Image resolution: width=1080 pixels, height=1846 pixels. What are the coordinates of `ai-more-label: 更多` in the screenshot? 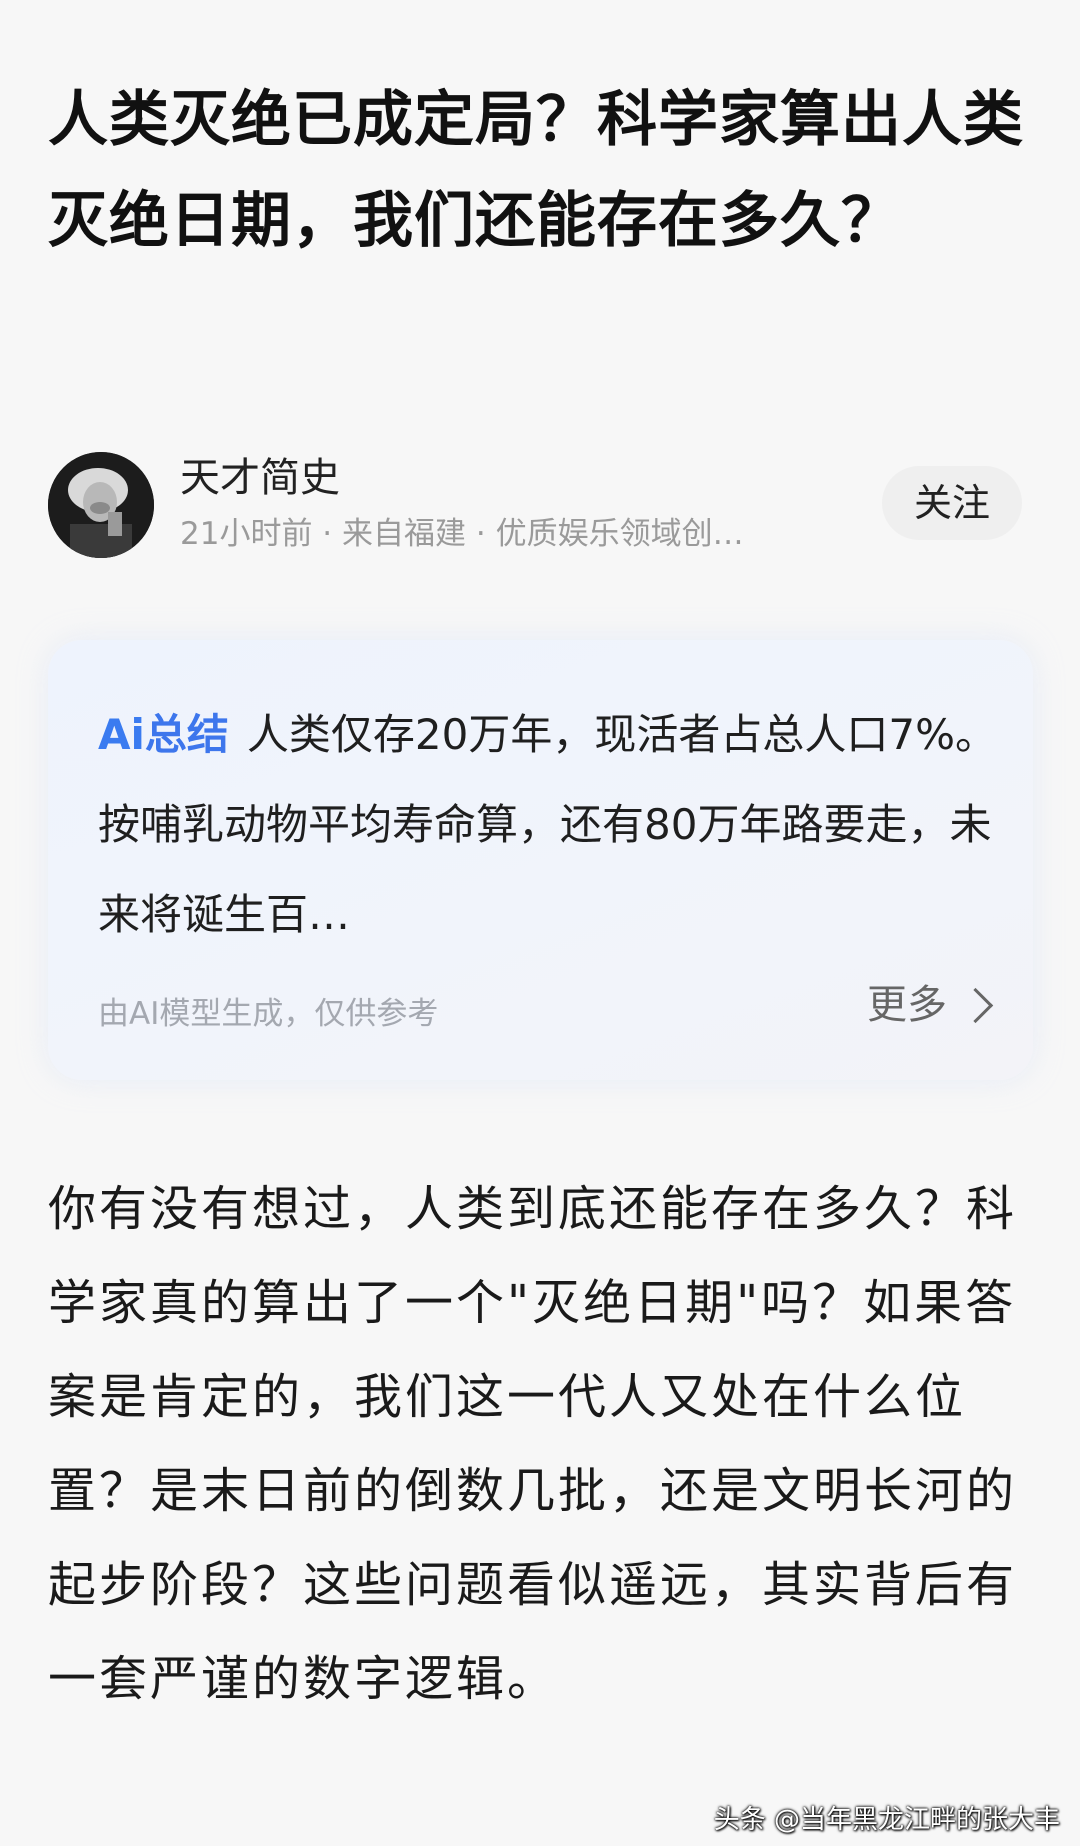 It's located at (907, 1005).